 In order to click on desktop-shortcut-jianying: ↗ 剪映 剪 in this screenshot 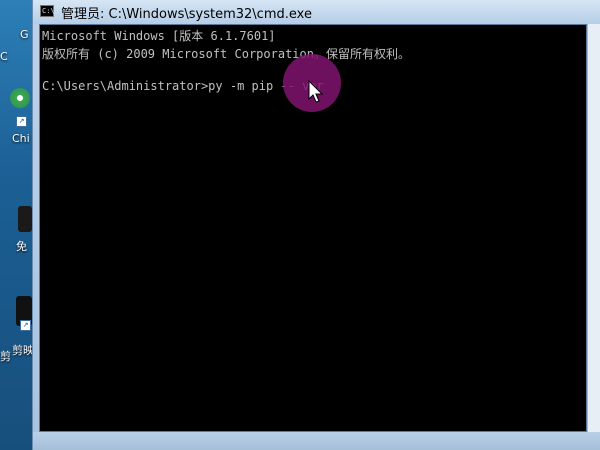, I will do `click(17, 330)`.